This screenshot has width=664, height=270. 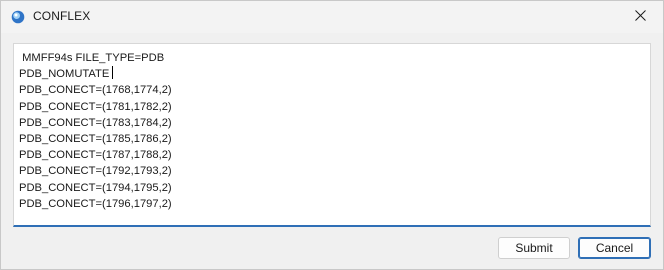 I want to click on editor-line: PDB_CONECT=(1792,1793,2), so click(x=95, y=171).